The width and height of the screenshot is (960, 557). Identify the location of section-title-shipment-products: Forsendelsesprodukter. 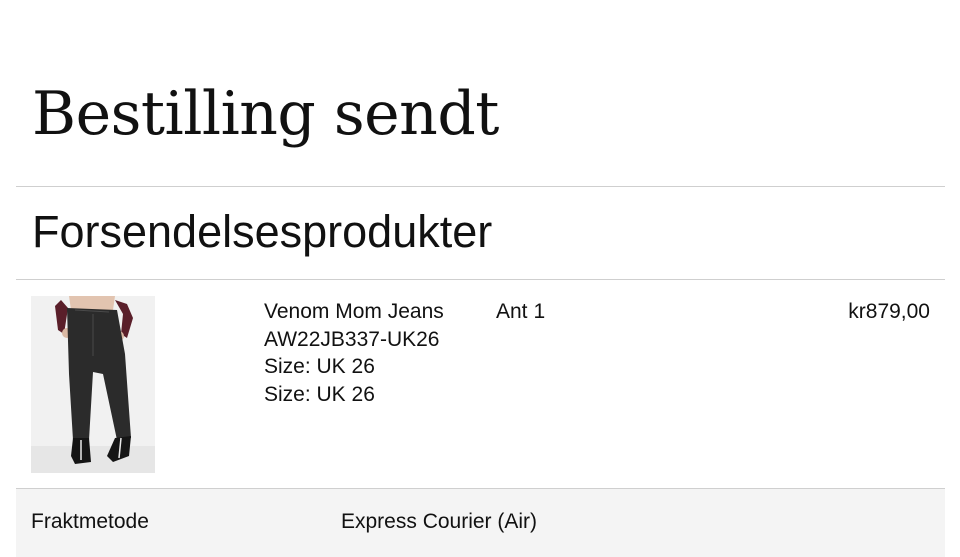
(262, 231).